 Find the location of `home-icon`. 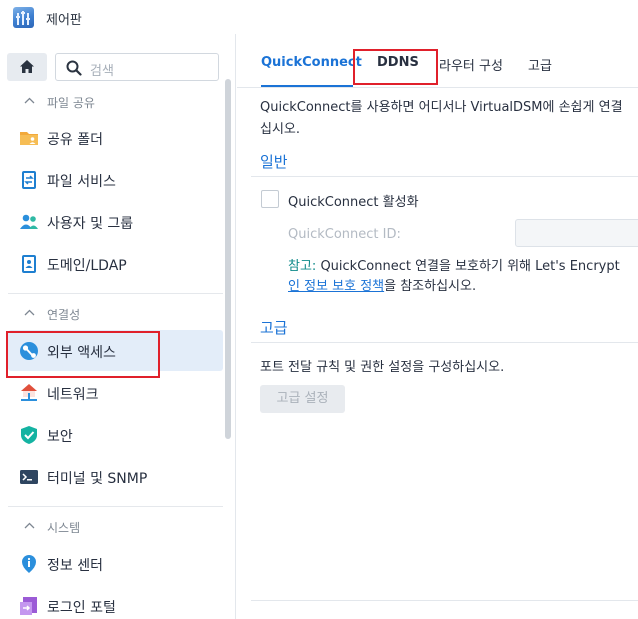

home-icon is located at coordinates (27, 66).